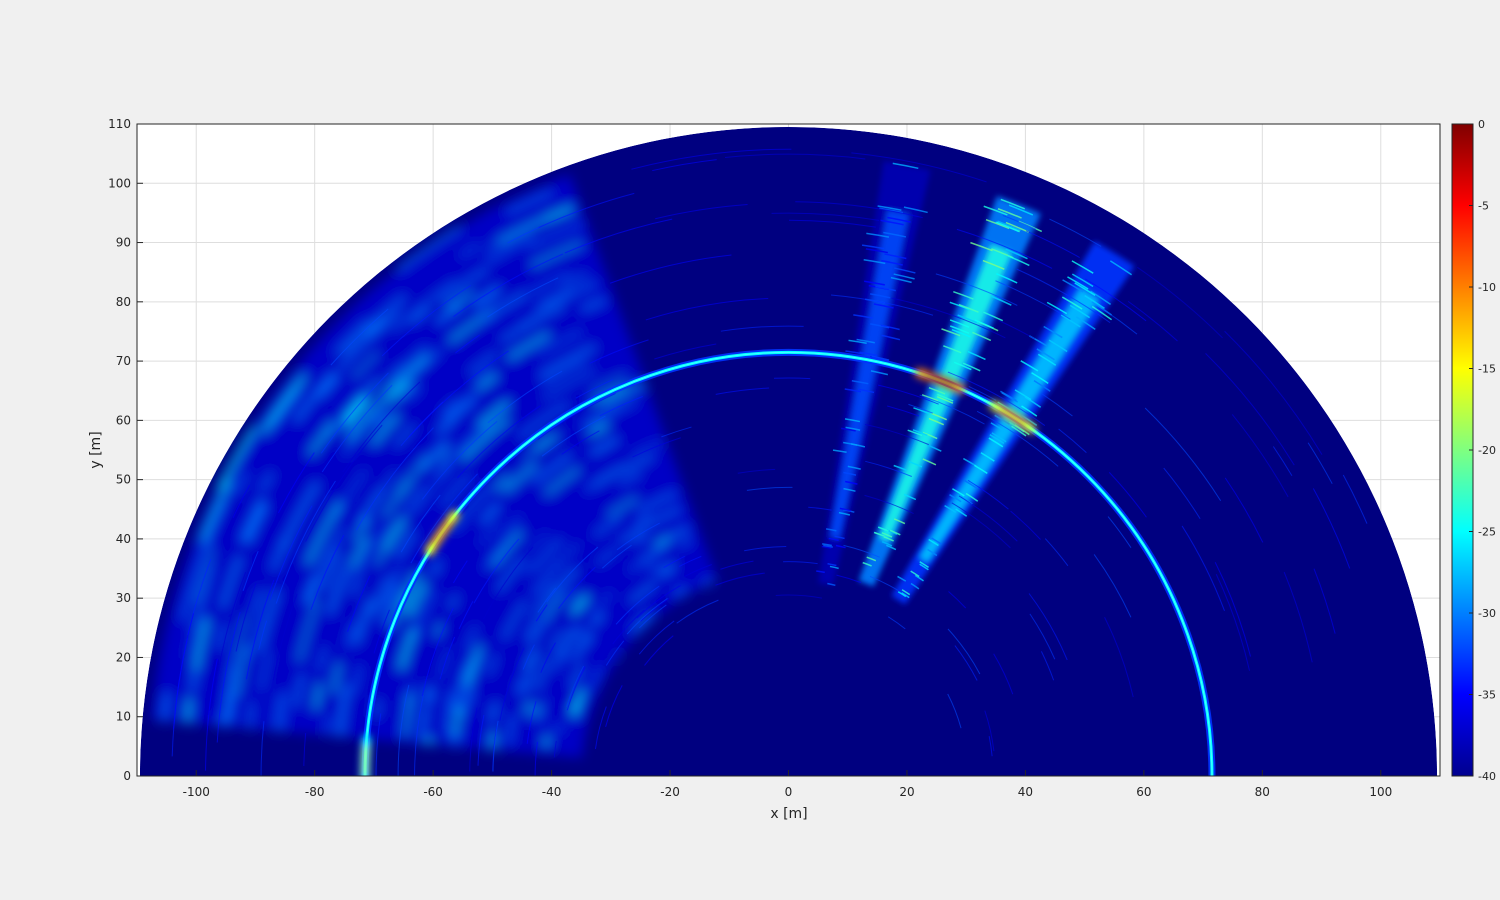  Describe the element at coordinates (1487, 776) in the screenshot. I see `colorbar-tick-label: -40` at that location.